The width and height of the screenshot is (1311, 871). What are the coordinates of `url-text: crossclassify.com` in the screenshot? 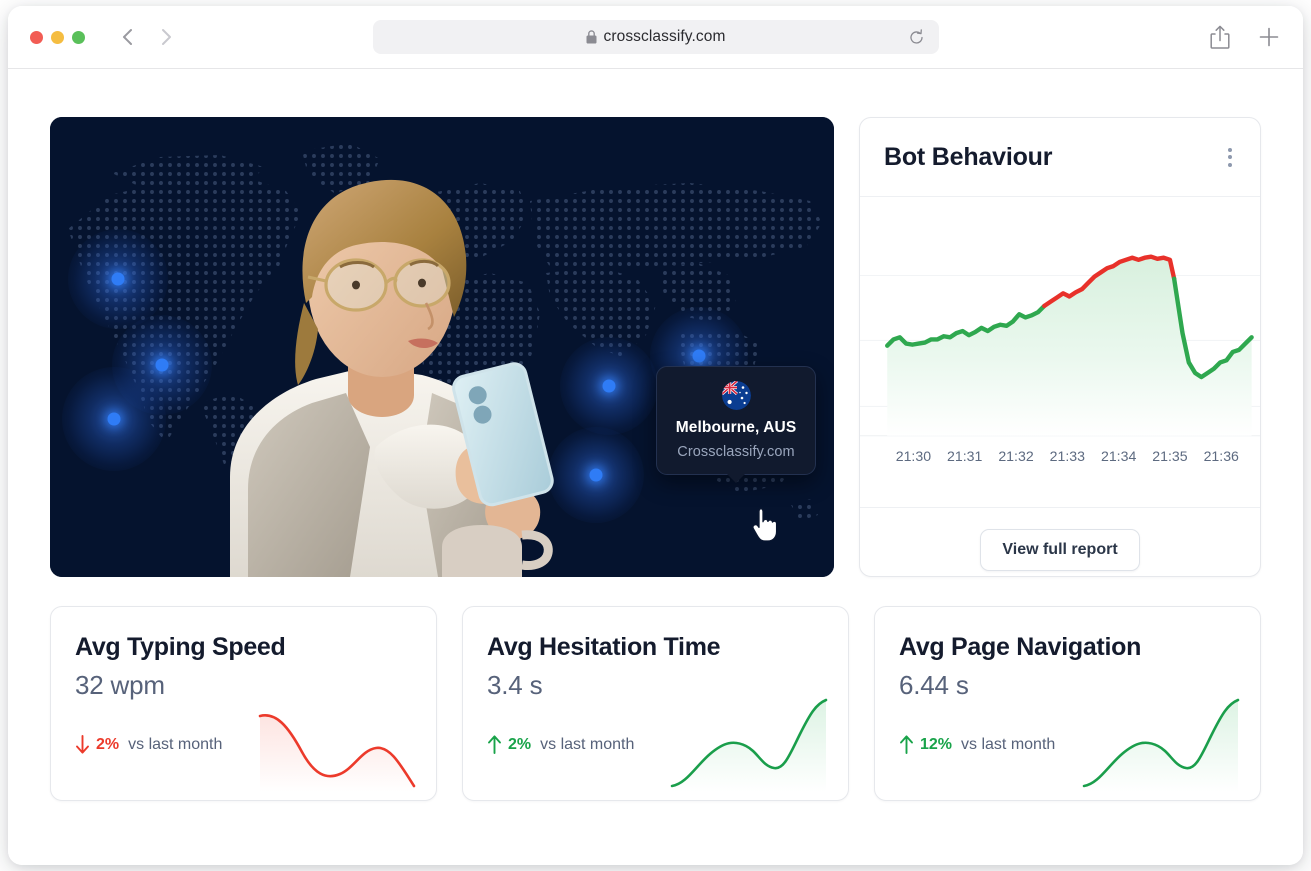 It's located at (664, 36).